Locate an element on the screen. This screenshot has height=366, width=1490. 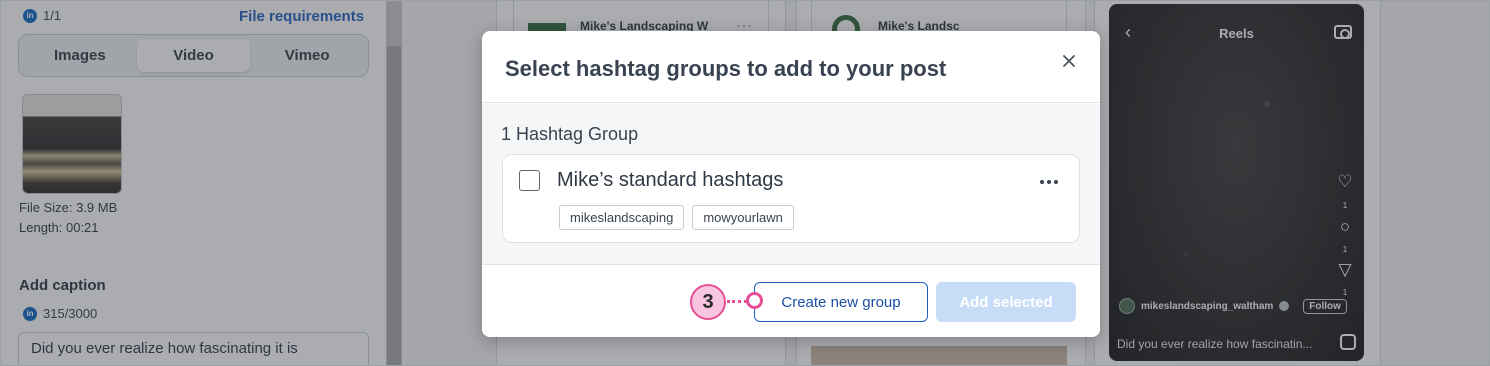
step-callout-badge: 3 is located at coordinates (708, 302).